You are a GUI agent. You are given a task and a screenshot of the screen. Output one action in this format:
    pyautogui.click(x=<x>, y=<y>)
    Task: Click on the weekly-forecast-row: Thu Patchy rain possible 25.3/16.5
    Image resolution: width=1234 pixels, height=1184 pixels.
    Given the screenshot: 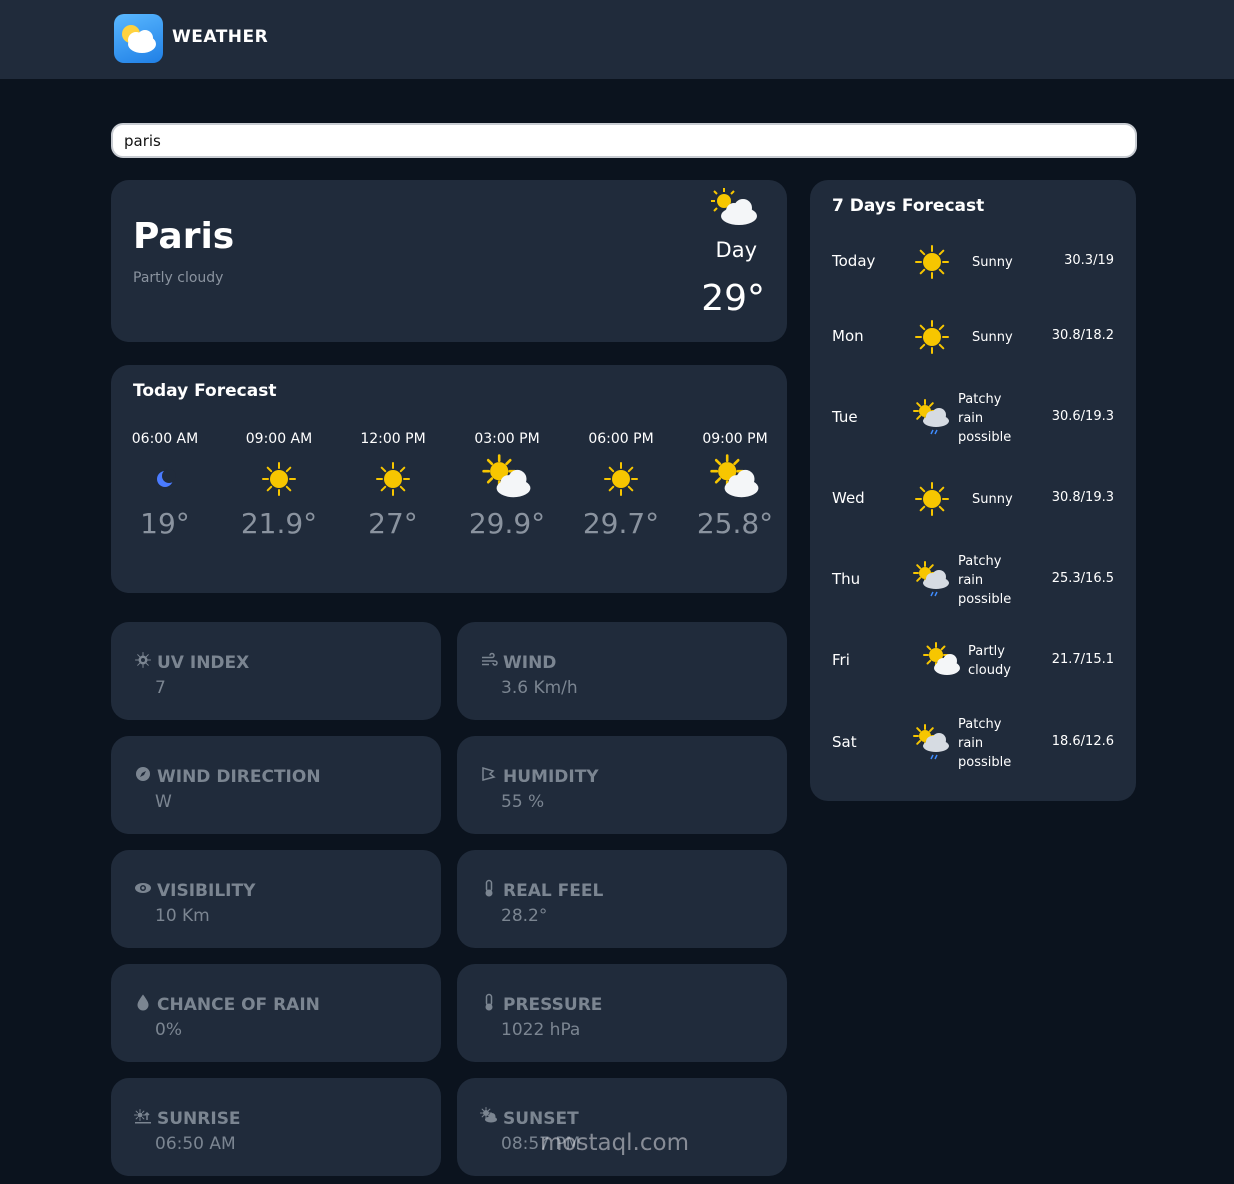 What is the action you would take?
    pyautogui.click(x=973, y=580)
    